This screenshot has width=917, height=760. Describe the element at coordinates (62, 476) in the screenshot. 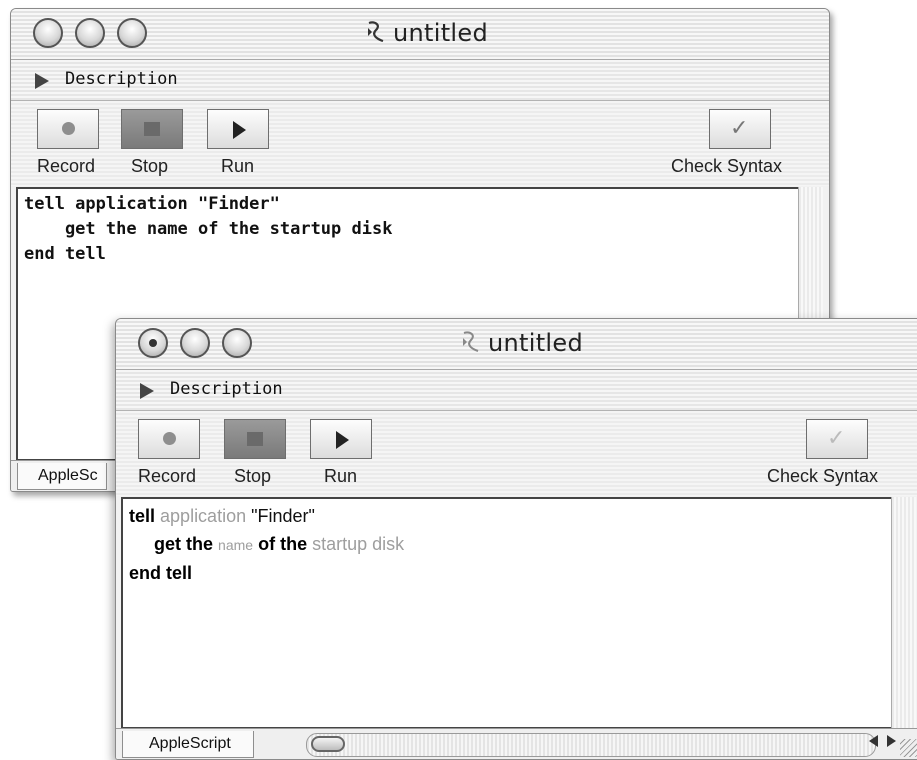

I see `language-popup: AppleSc` at that location.